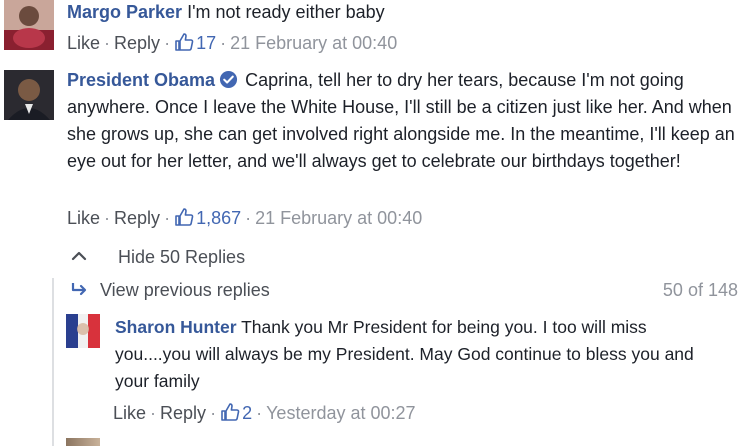 The image size is (744, 446). Describe the element at coordinates (340, 413) in the screenshot. I see `comment-timestamp: Yesterday at 00:27` at that location.